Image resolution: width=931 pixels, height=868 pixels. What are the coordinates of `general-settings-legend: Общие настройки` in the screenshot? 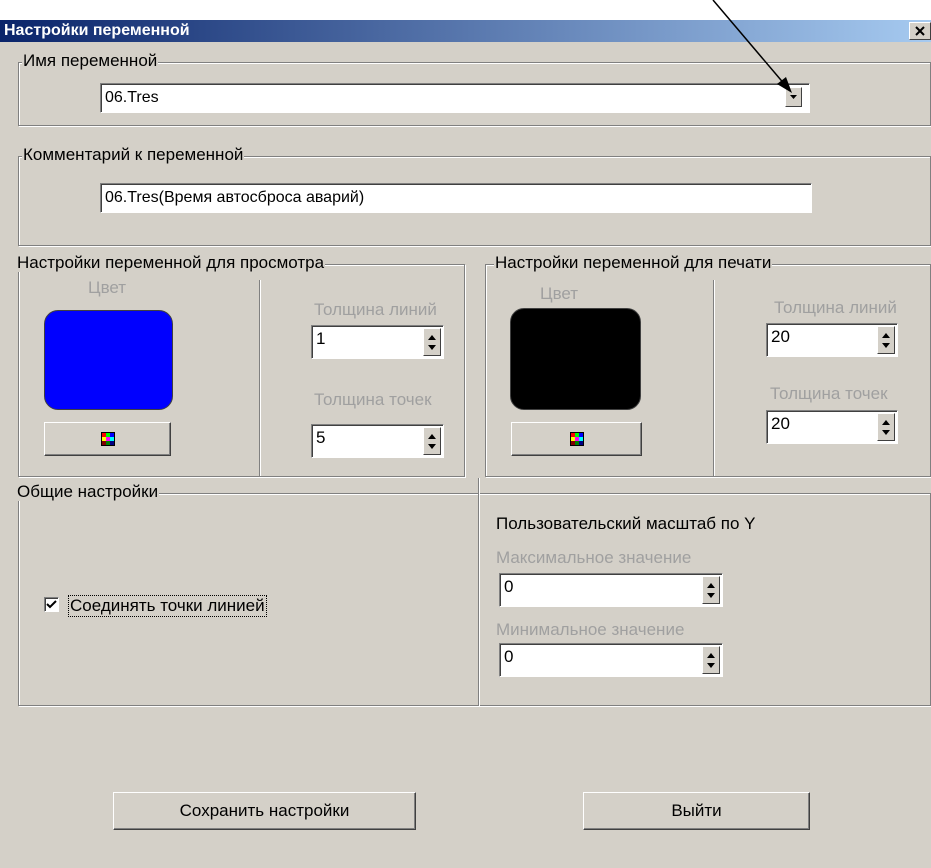 It's located at (88, 491).